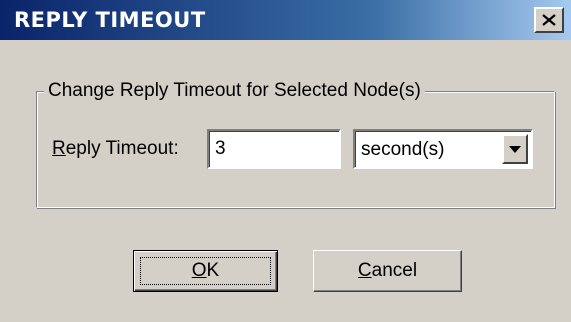 The image size is (571, 322). I want to click on timeout-unit-select: second(s), so click(443, 149).